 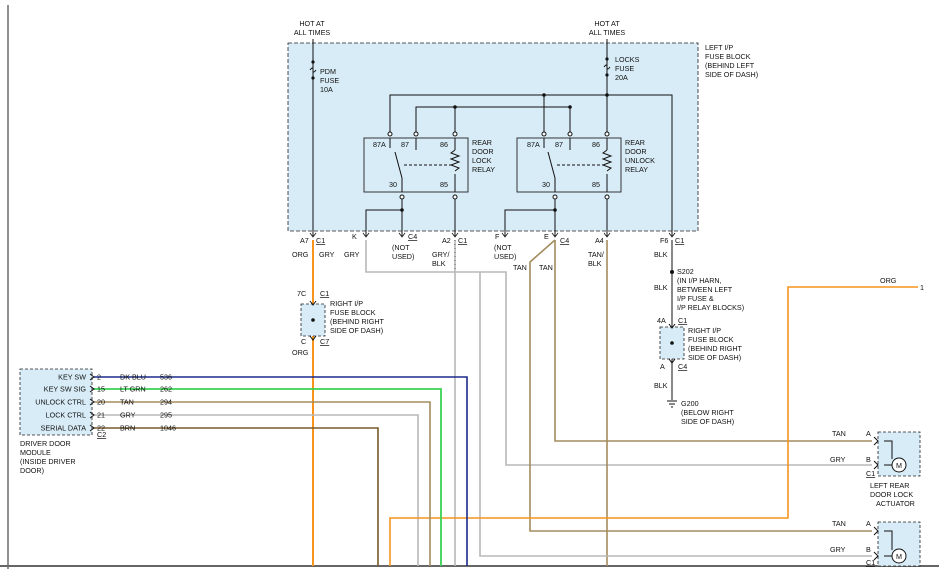 I want to click on svg-text: LEFT I/P, so click(x=719, y=47).